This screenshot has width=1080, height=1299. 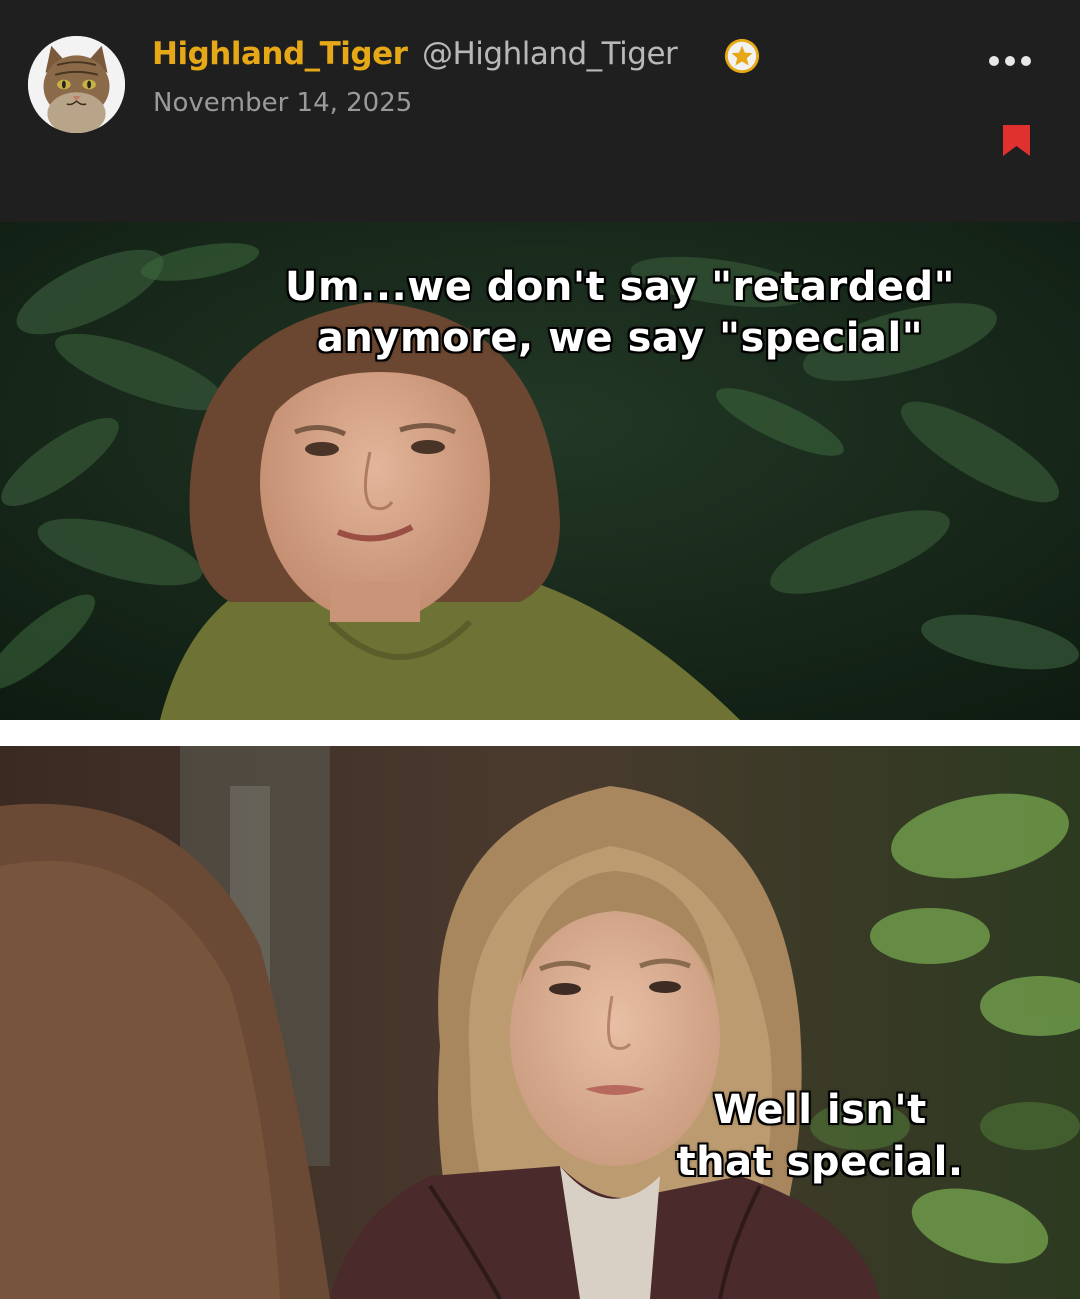 I want to click on meme-divider, so click(x=540, y=733).